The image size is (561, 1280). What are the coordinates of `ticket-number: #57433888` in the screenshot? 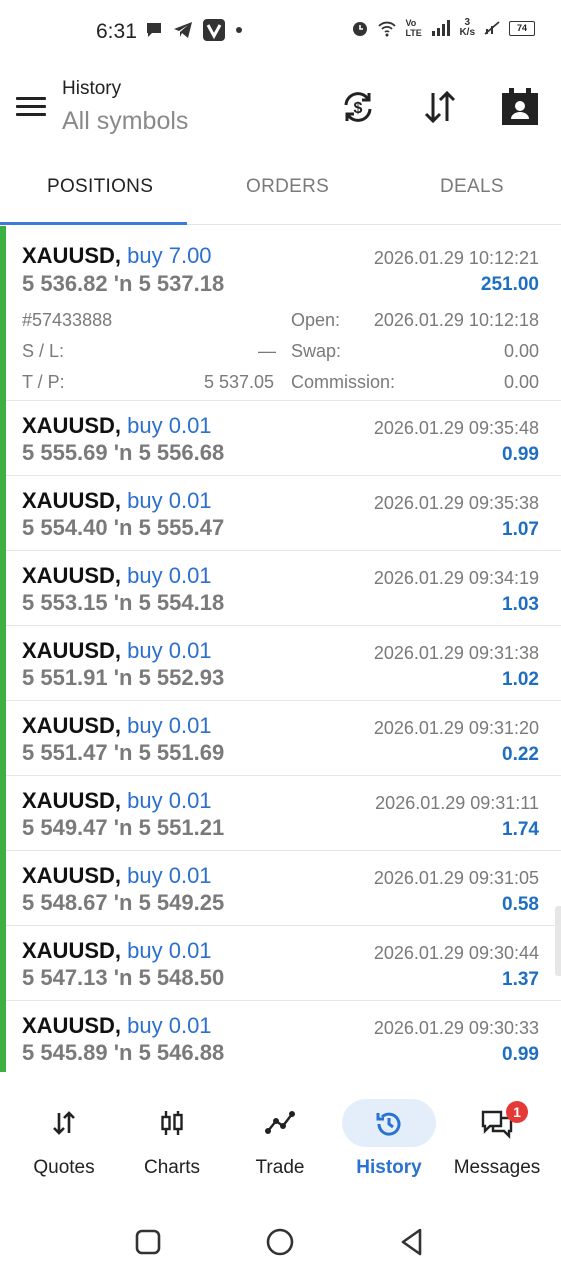 It's located at (67, 320).